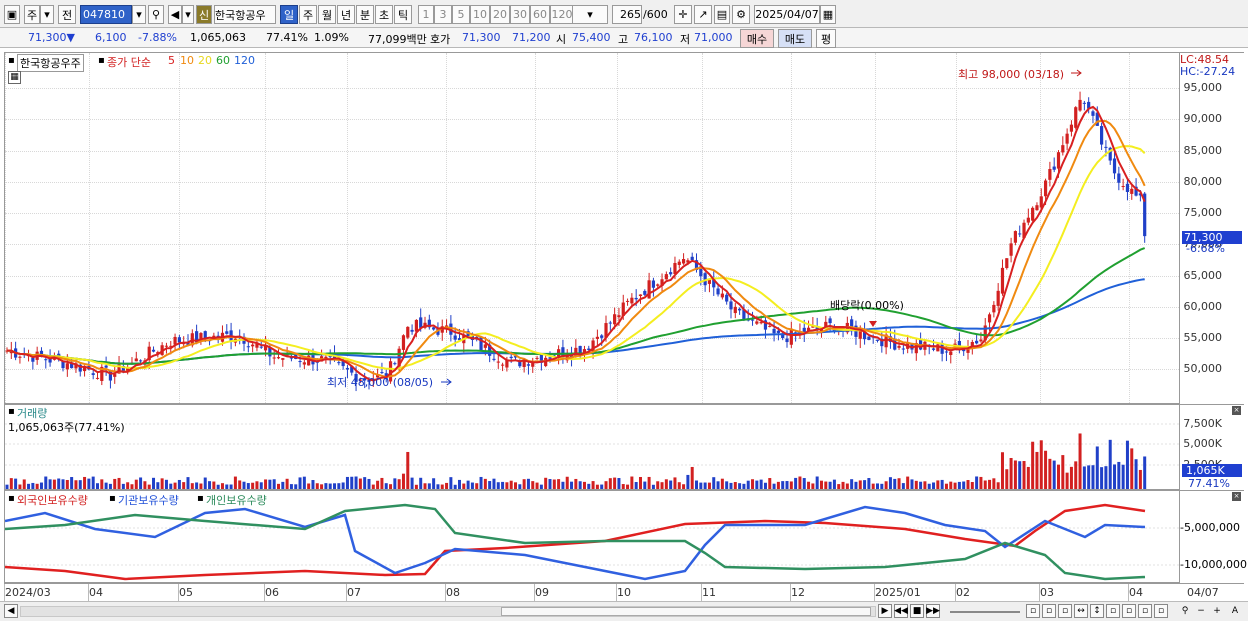  What do you see at coordinates (32, 14) in the screenshot?
I see `market-tab: 주` at bounding box center [32, 14].